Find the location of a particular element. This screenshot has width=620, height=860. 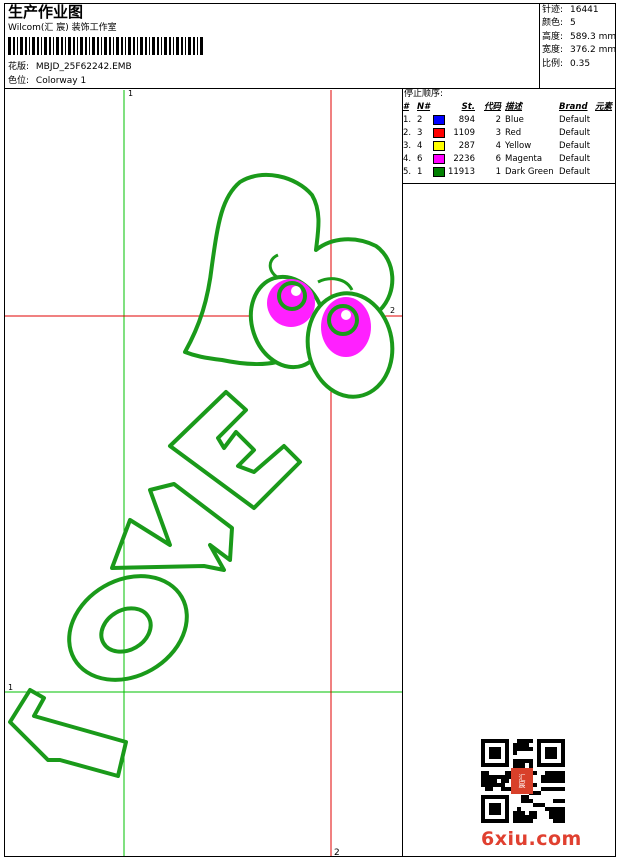

letter-o-inner is located at coordinates (126, 630).